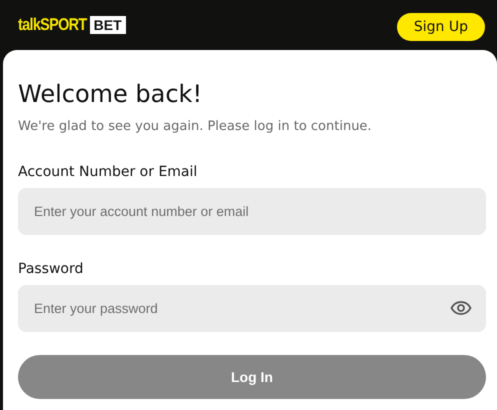 This screenshot has height=410, width=497. What do you see at coordinates (195, 127) in the screenshot?
I see `welcome-subtitle: We're glad to see you again. Please log in to continue.` at bounding box center [195, 127].